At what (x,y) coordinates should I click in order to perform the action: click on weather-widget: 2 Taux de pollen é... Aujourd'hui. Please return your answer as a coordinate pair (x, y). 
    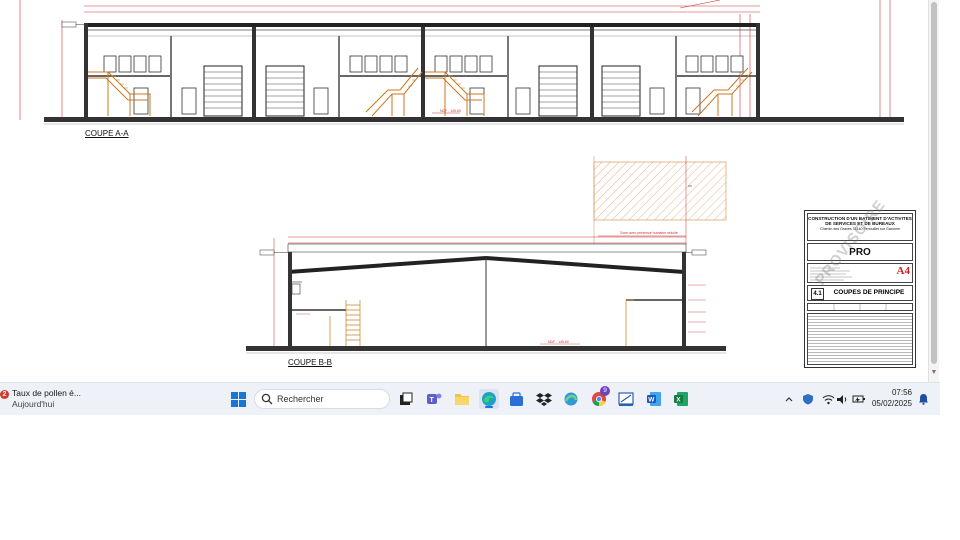
    Looking at the image, I should click on (80, 399).